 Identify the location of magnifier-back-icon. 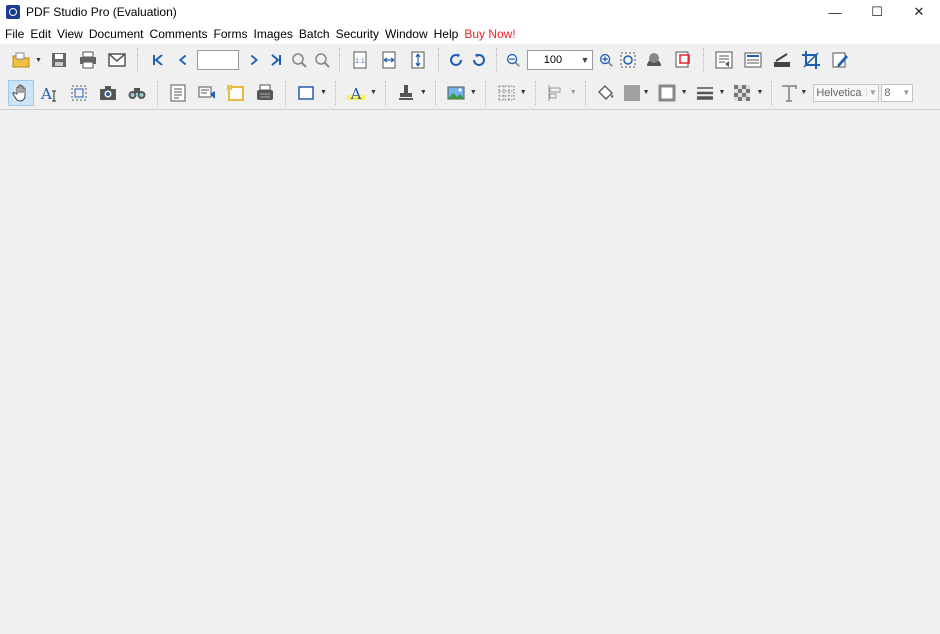
(299, 60).